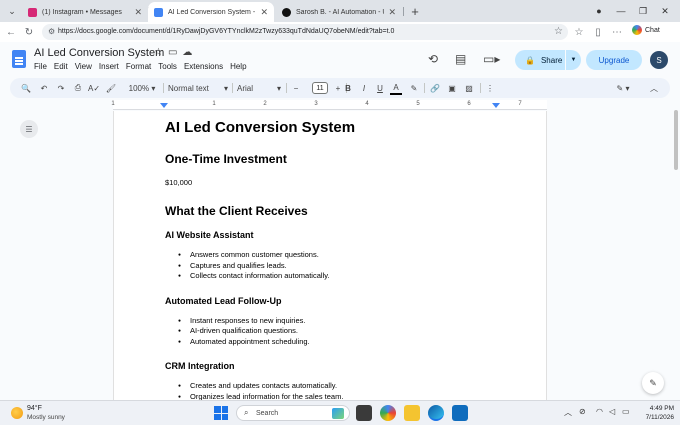 The height and width of the screenshot is (425, 680). I want to click on more-menu-icon: ⋯, so click(617, 32).